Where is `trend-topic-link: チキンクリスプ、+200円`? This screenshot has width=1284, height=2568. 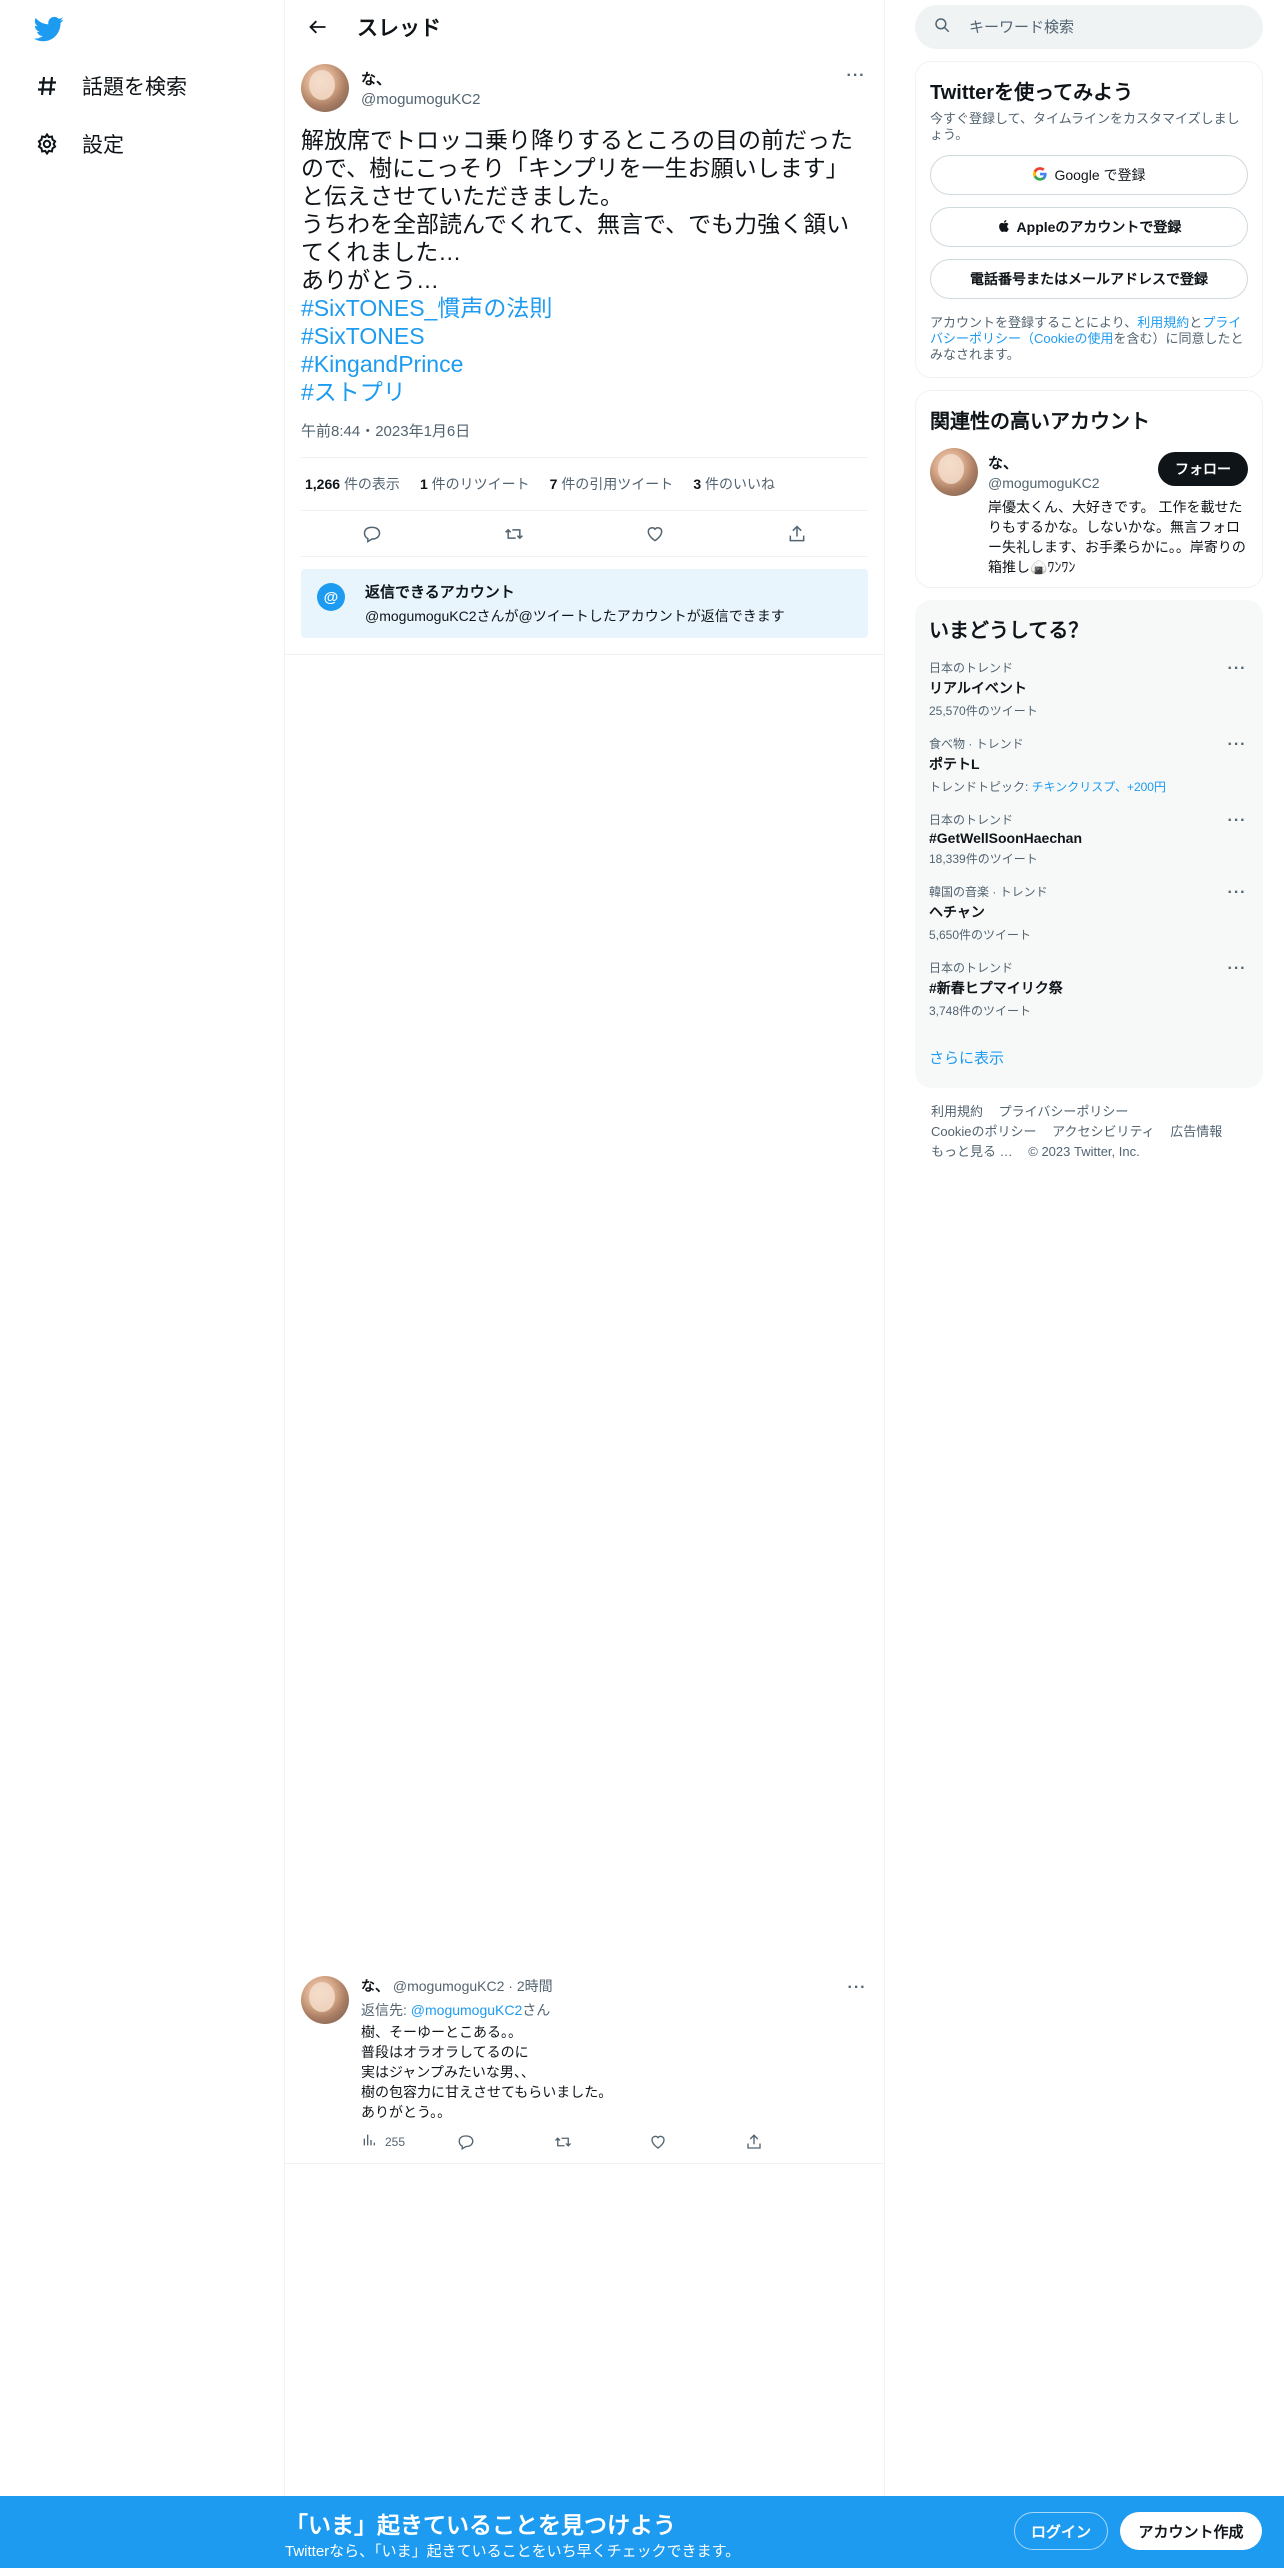 trend-topic-link: チキンクリスプ、+200円 is located at coordinates (1099, 787).